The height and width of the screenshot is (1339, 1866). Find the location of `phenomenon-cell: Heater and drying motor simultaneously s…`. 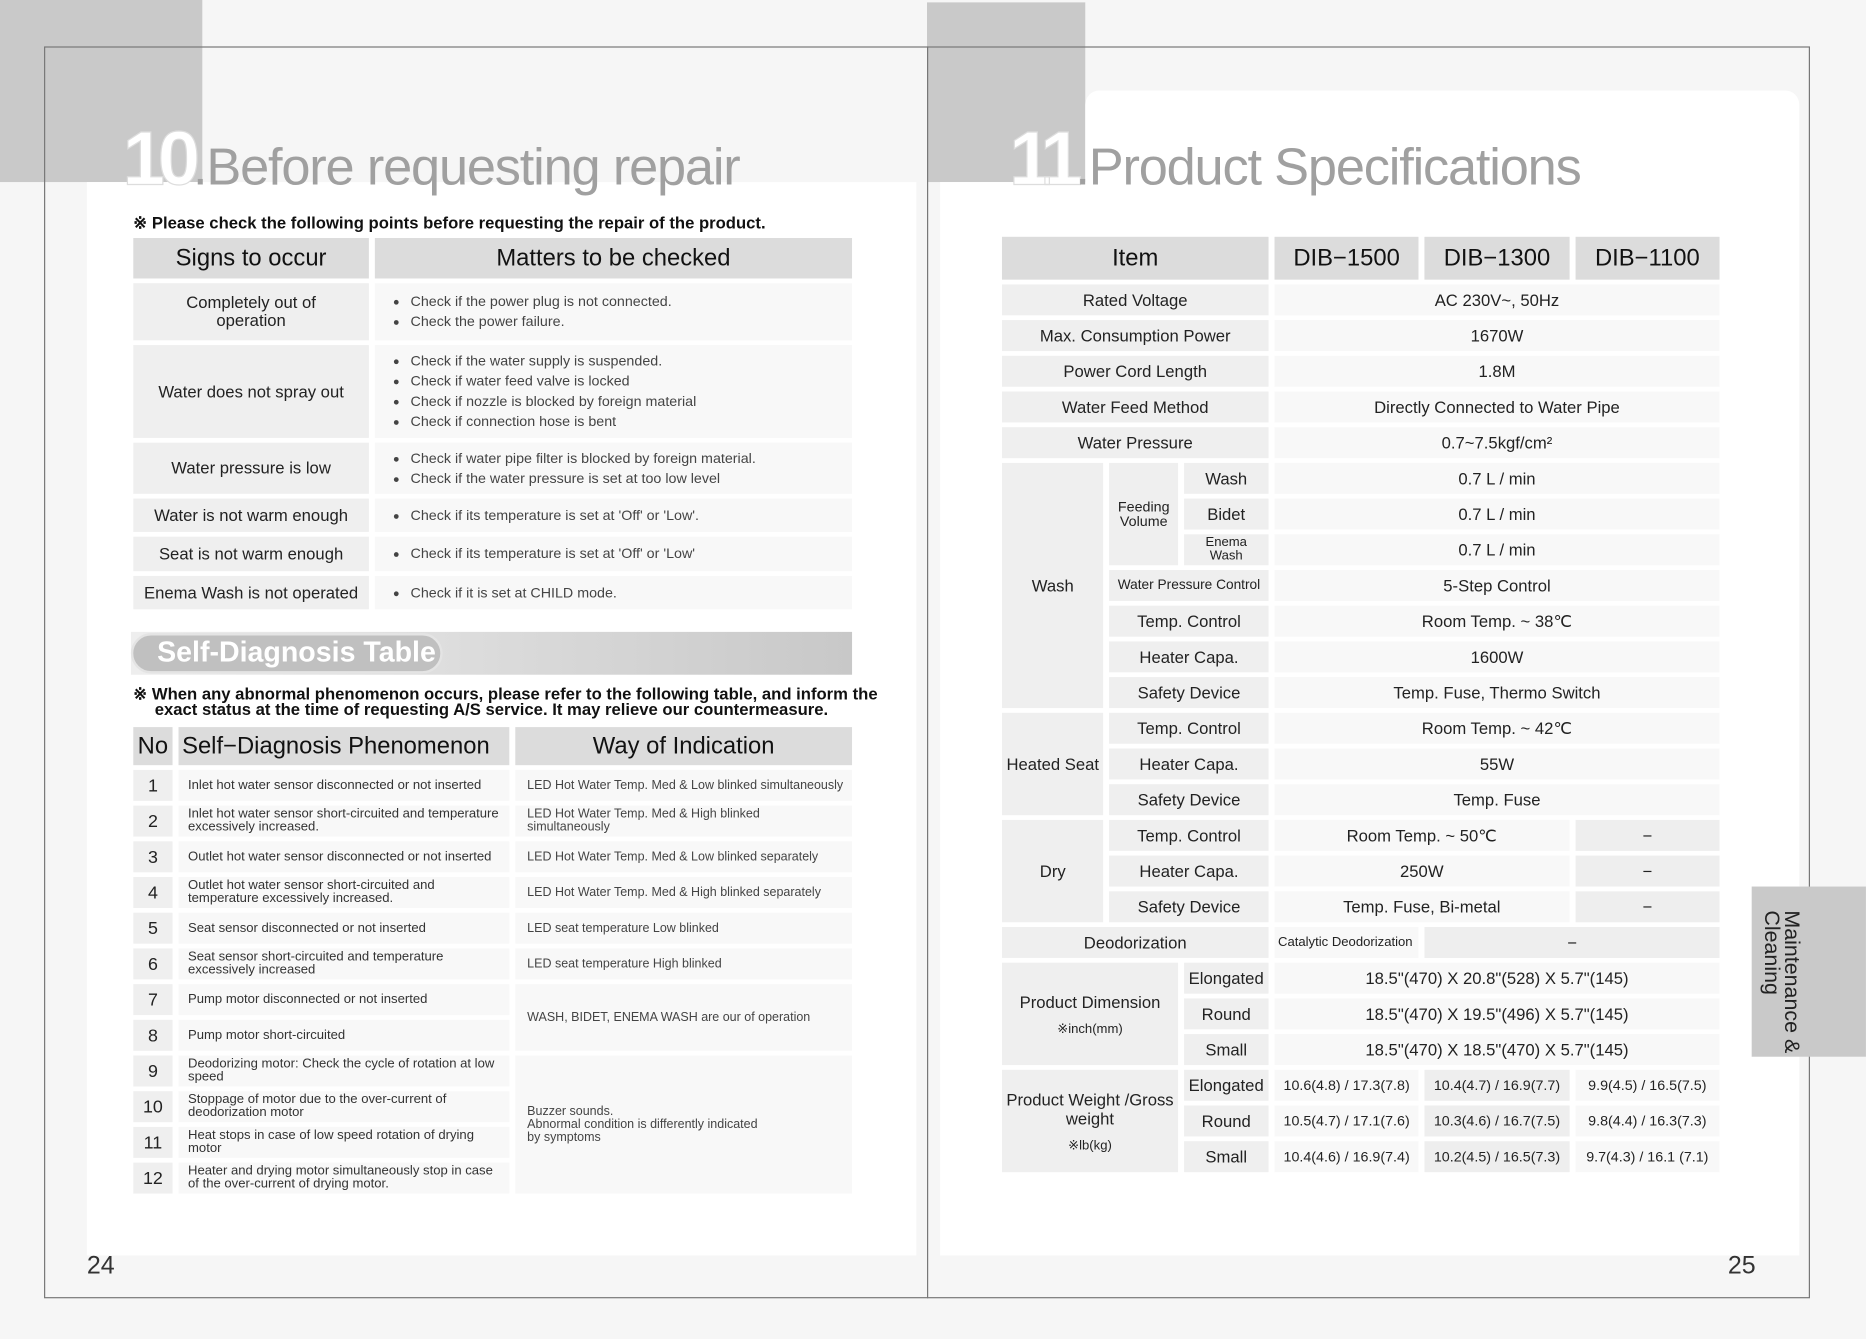

phenomenon-cell: Heater and drying motor simultaneously s… is located at coordinates (344, 1178).